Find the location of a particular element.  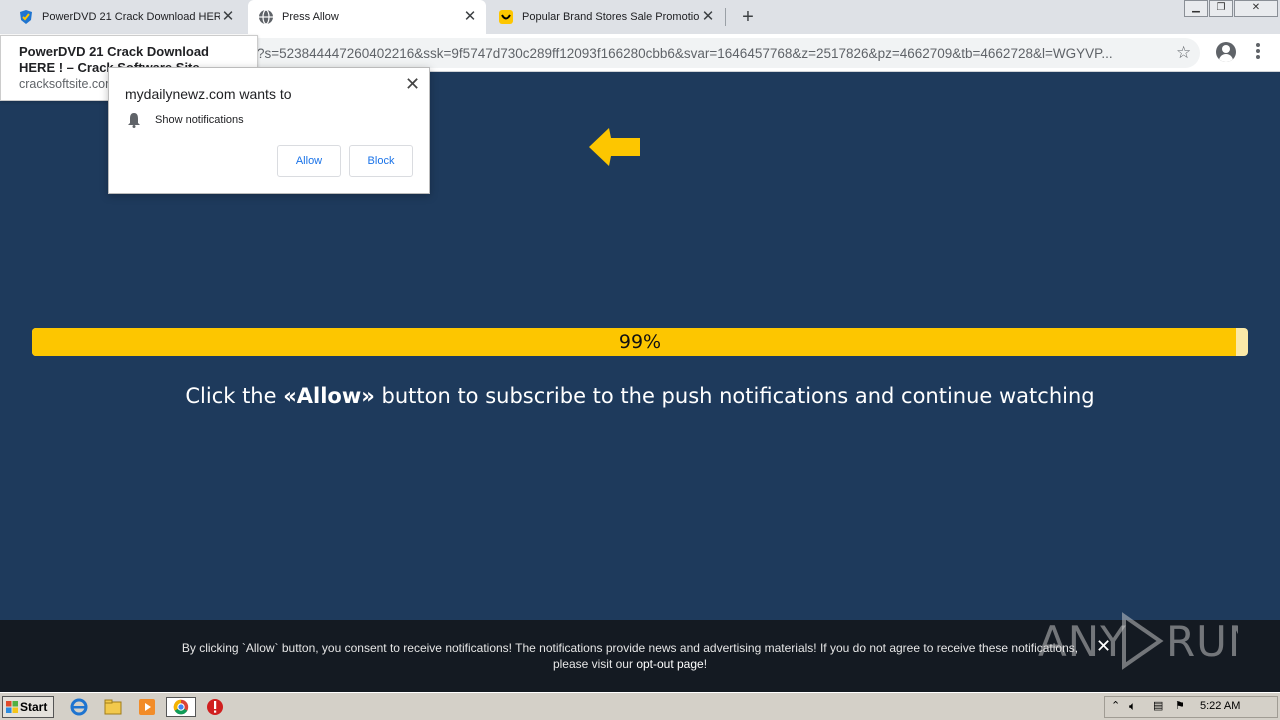

anyrun-watermark: ANY RUN is located at coordinates (1148, 641).